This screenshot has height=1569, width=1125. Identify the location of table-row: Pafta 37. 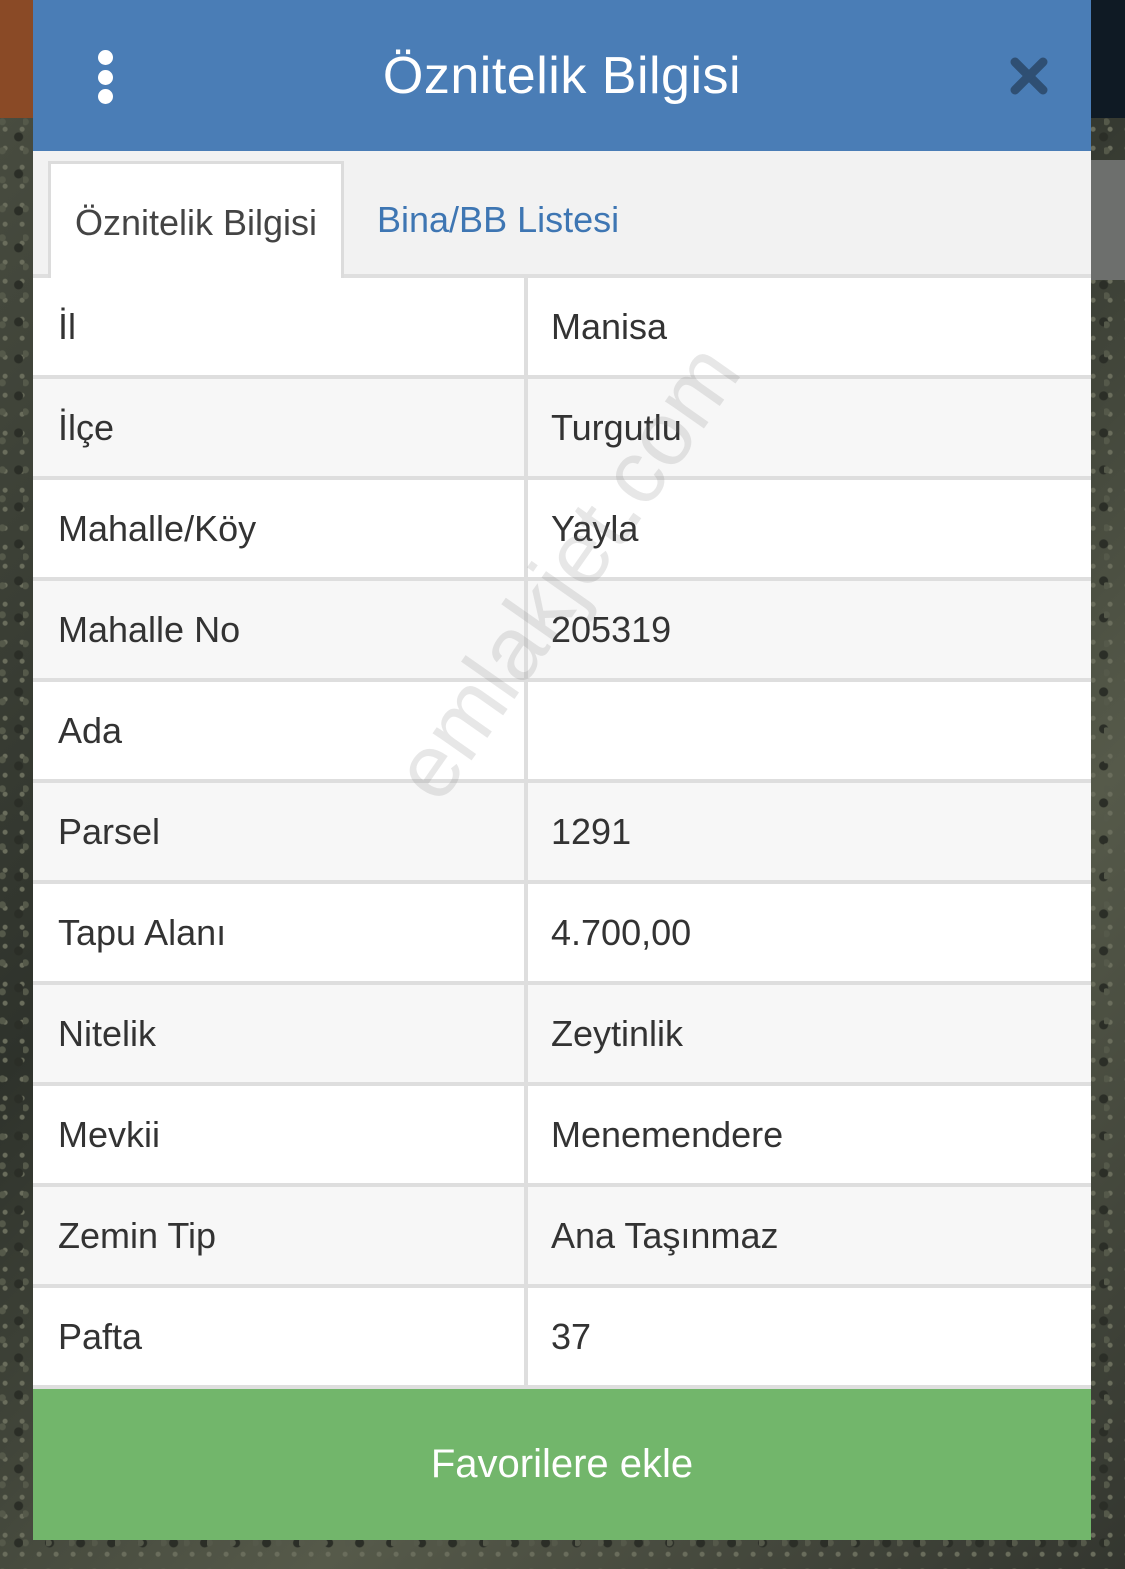
(562, 1338).